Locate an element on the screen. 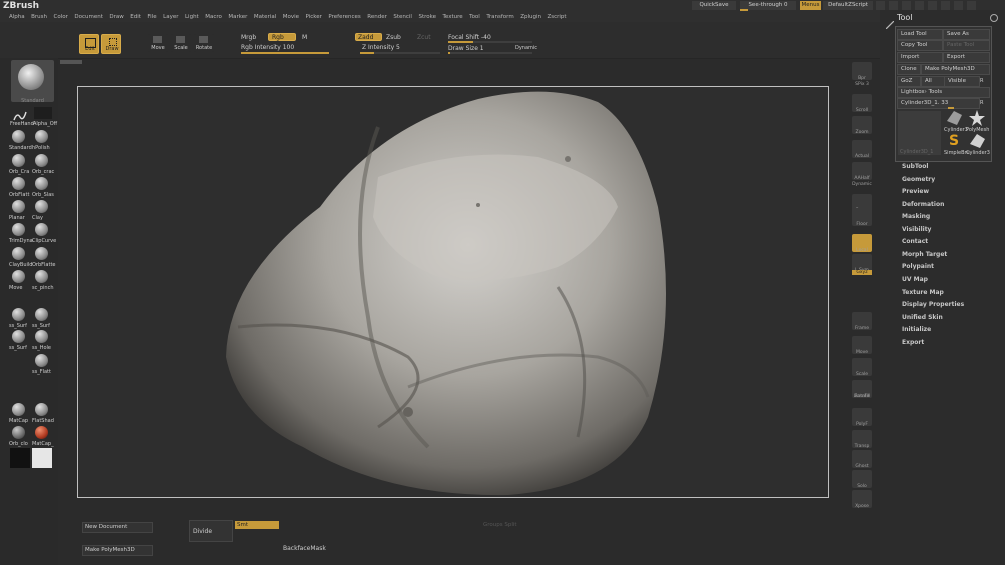 The image size is (1005, 565). polymesh-star-thumb is located at coordinates (977, 118).